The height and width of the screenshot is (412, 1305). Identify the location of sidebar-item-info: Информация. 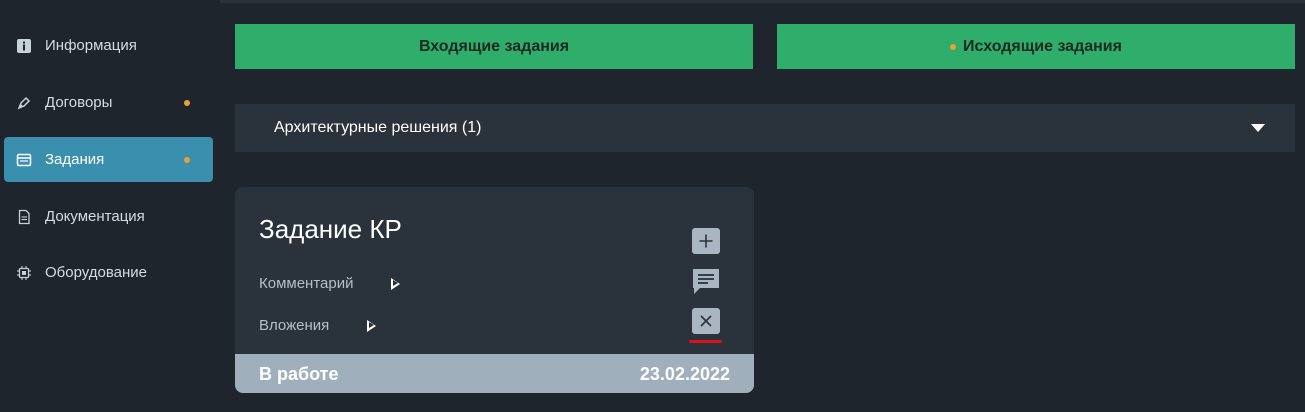
(108, 45).